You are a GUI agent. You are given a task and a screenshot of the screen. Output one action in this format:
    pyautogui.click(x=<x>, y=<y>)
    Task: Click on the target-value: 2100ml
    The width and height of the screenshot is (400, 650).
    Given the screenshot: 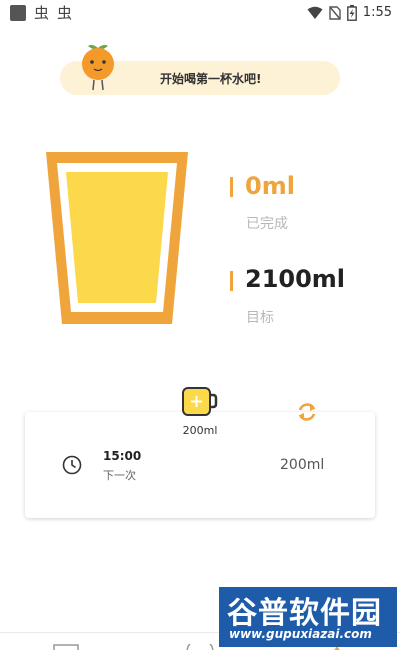 What is the action you would take?
    pyautogui.click(x=295, y=279)
    